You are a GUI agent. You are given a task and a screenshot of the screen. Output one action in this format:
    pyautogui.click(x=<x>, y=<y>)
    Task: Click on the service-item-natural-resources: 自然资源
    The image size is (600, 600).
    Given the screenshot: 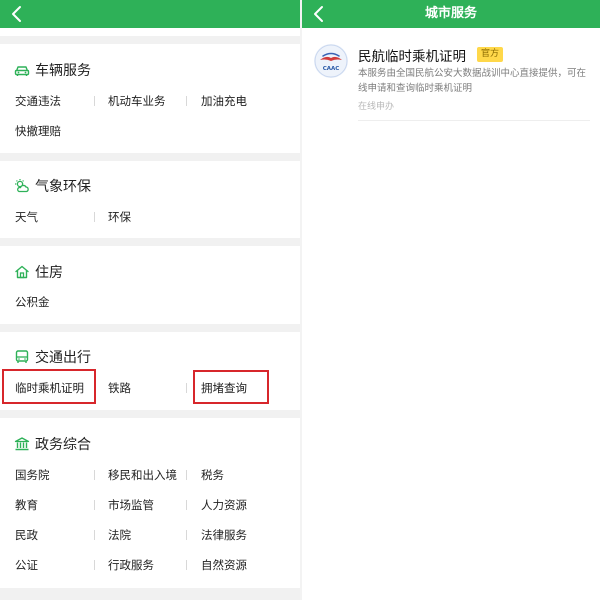 What is the action you would take?
    pyautogui.click(x=224, y=565)
    